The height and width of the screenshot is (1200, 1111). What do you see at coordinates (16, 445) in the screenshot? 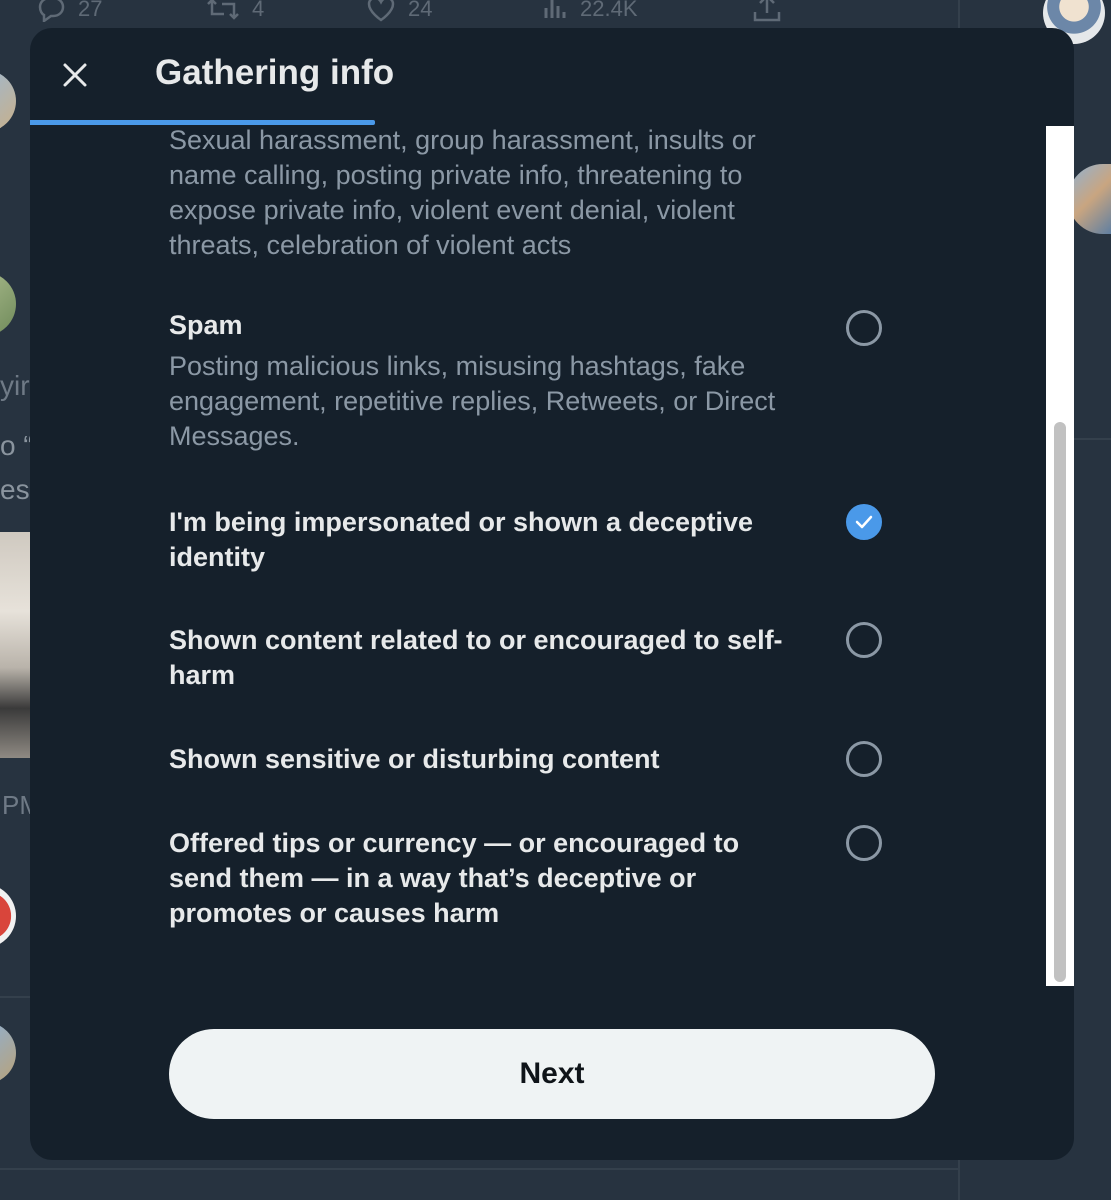
I see `background-text: o “` at bounding box center [16, 445].